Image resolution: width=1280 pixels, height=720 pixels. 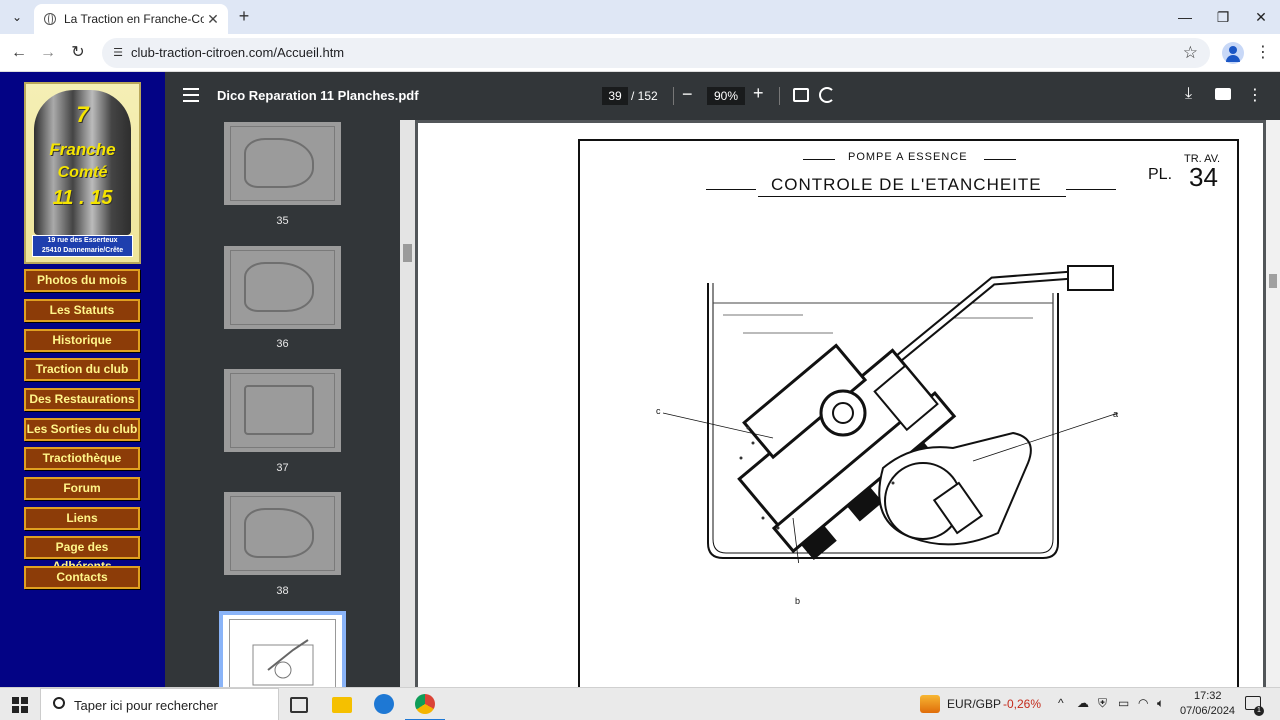 What do you see at coordinates (82, 577) in the screenshot?
I see `menu-contacts: Contacts` at bounding box center [82, 577].